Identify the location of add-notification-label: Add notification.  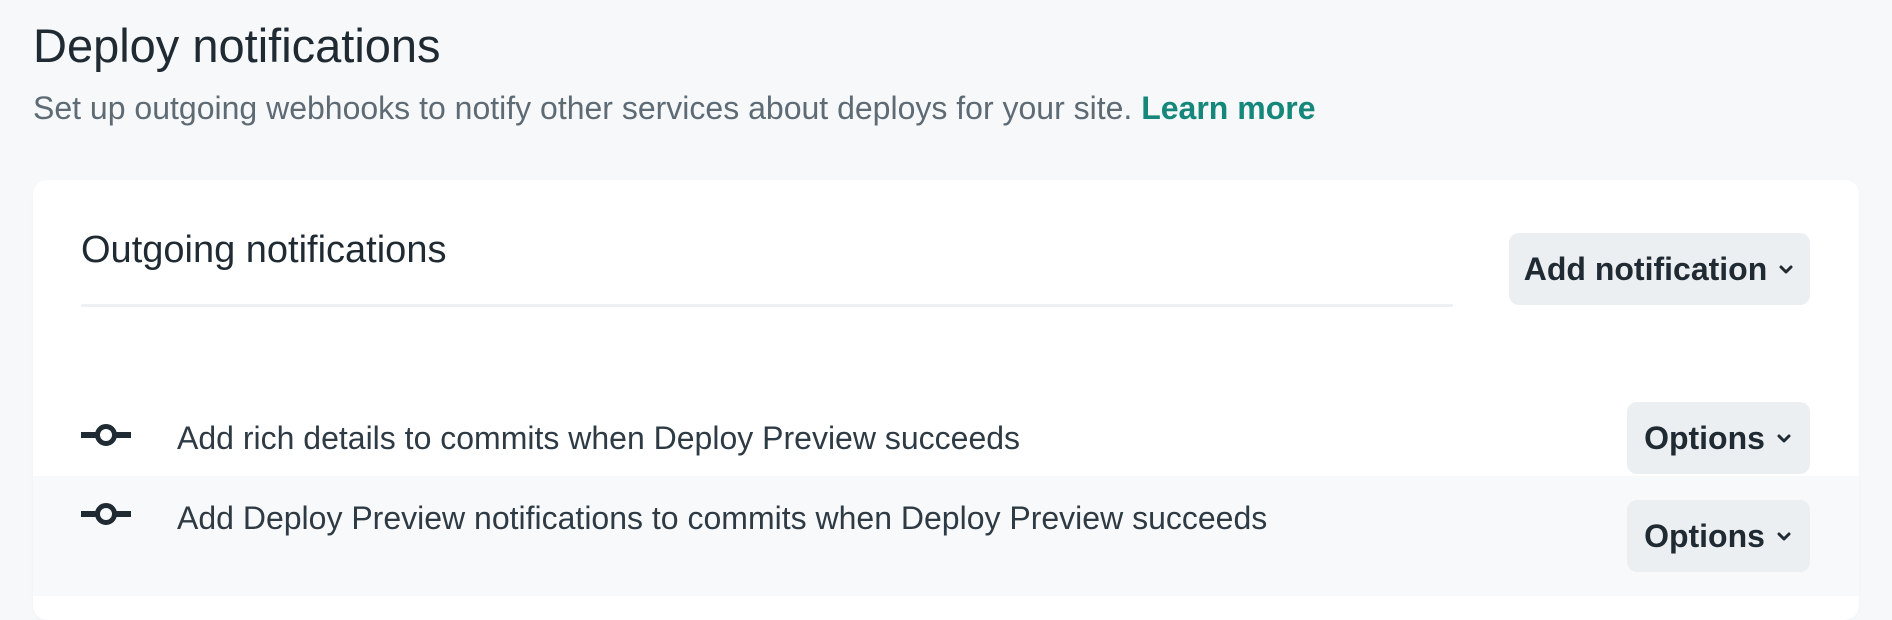
(1645, 268).